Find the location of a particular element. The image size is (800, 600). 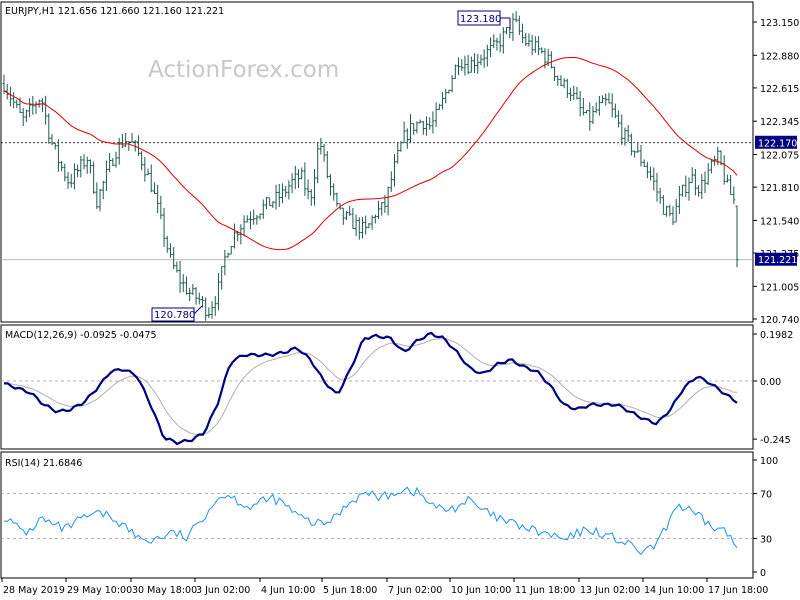

x-tick-label: 29 May 10:00 is located at coordinates (99, 590).